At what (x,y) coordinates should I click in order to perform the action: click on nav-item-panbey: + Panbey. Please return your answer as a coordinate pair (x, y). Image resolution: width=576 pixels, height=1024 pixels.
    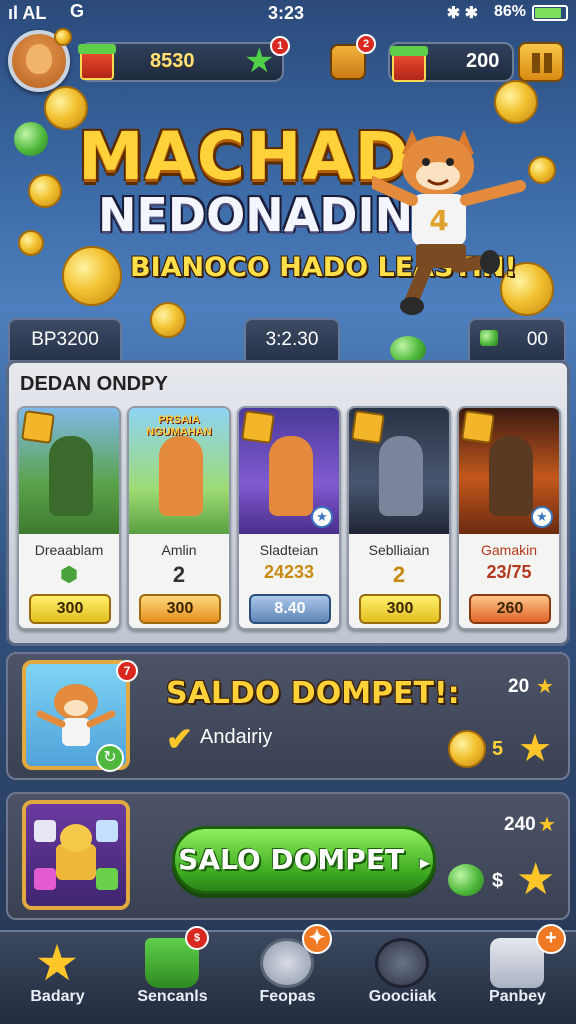
    Looking at the image, I should click on (517, 974).